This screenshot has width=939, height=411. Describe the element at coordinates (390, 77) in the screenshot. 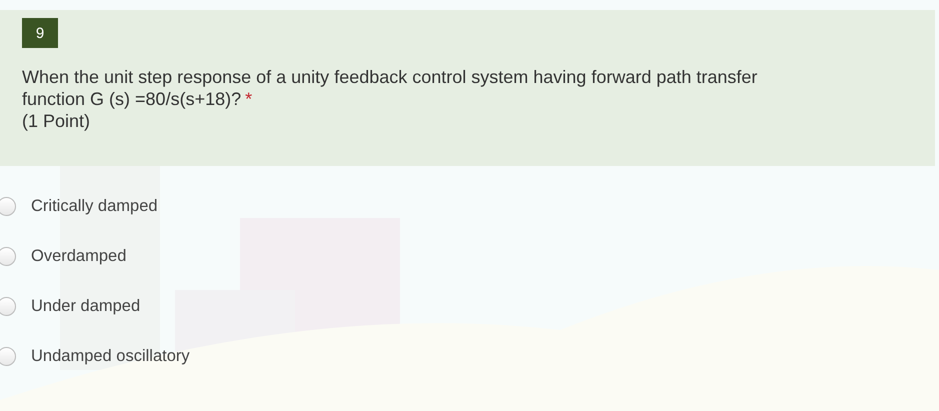

I see `question-text: When the unit step response of a unity feedback control system having forward path transfer` at that location.